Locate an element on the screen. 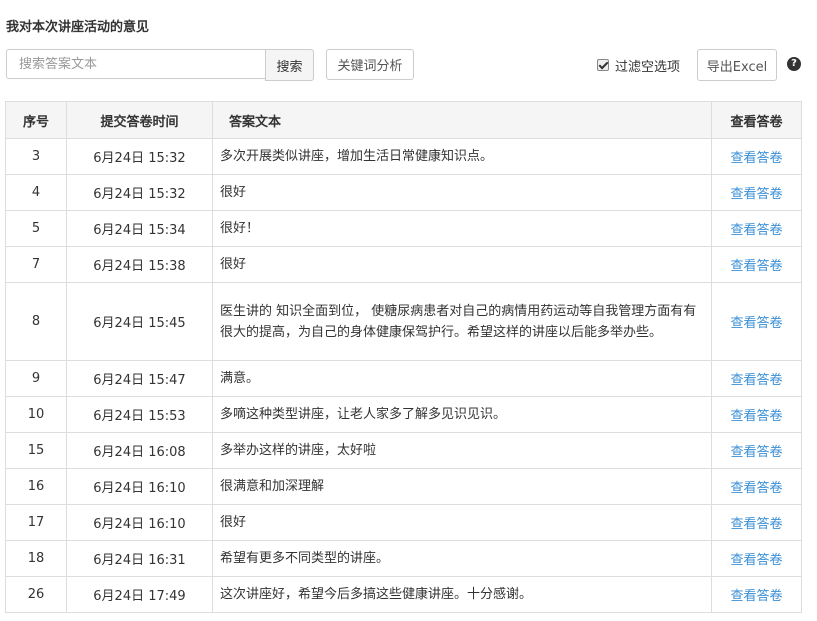 This screenshot has height=621, width=817. header-no: 序号 is located at coordinates (36, 120).